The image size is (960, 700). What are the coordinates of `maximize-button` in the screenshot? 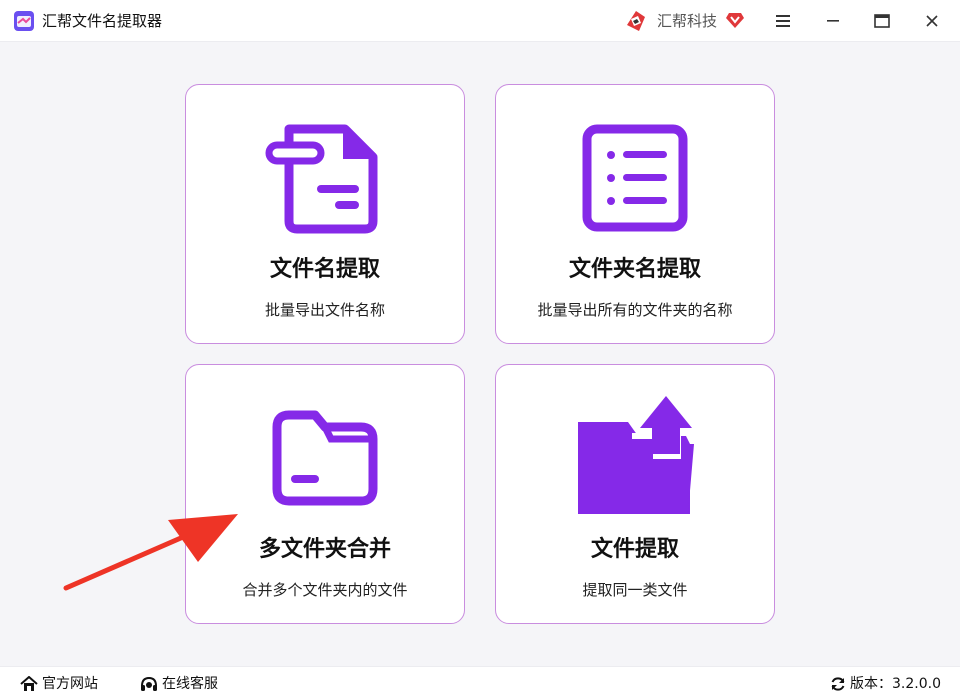 It's located at (882, 21).